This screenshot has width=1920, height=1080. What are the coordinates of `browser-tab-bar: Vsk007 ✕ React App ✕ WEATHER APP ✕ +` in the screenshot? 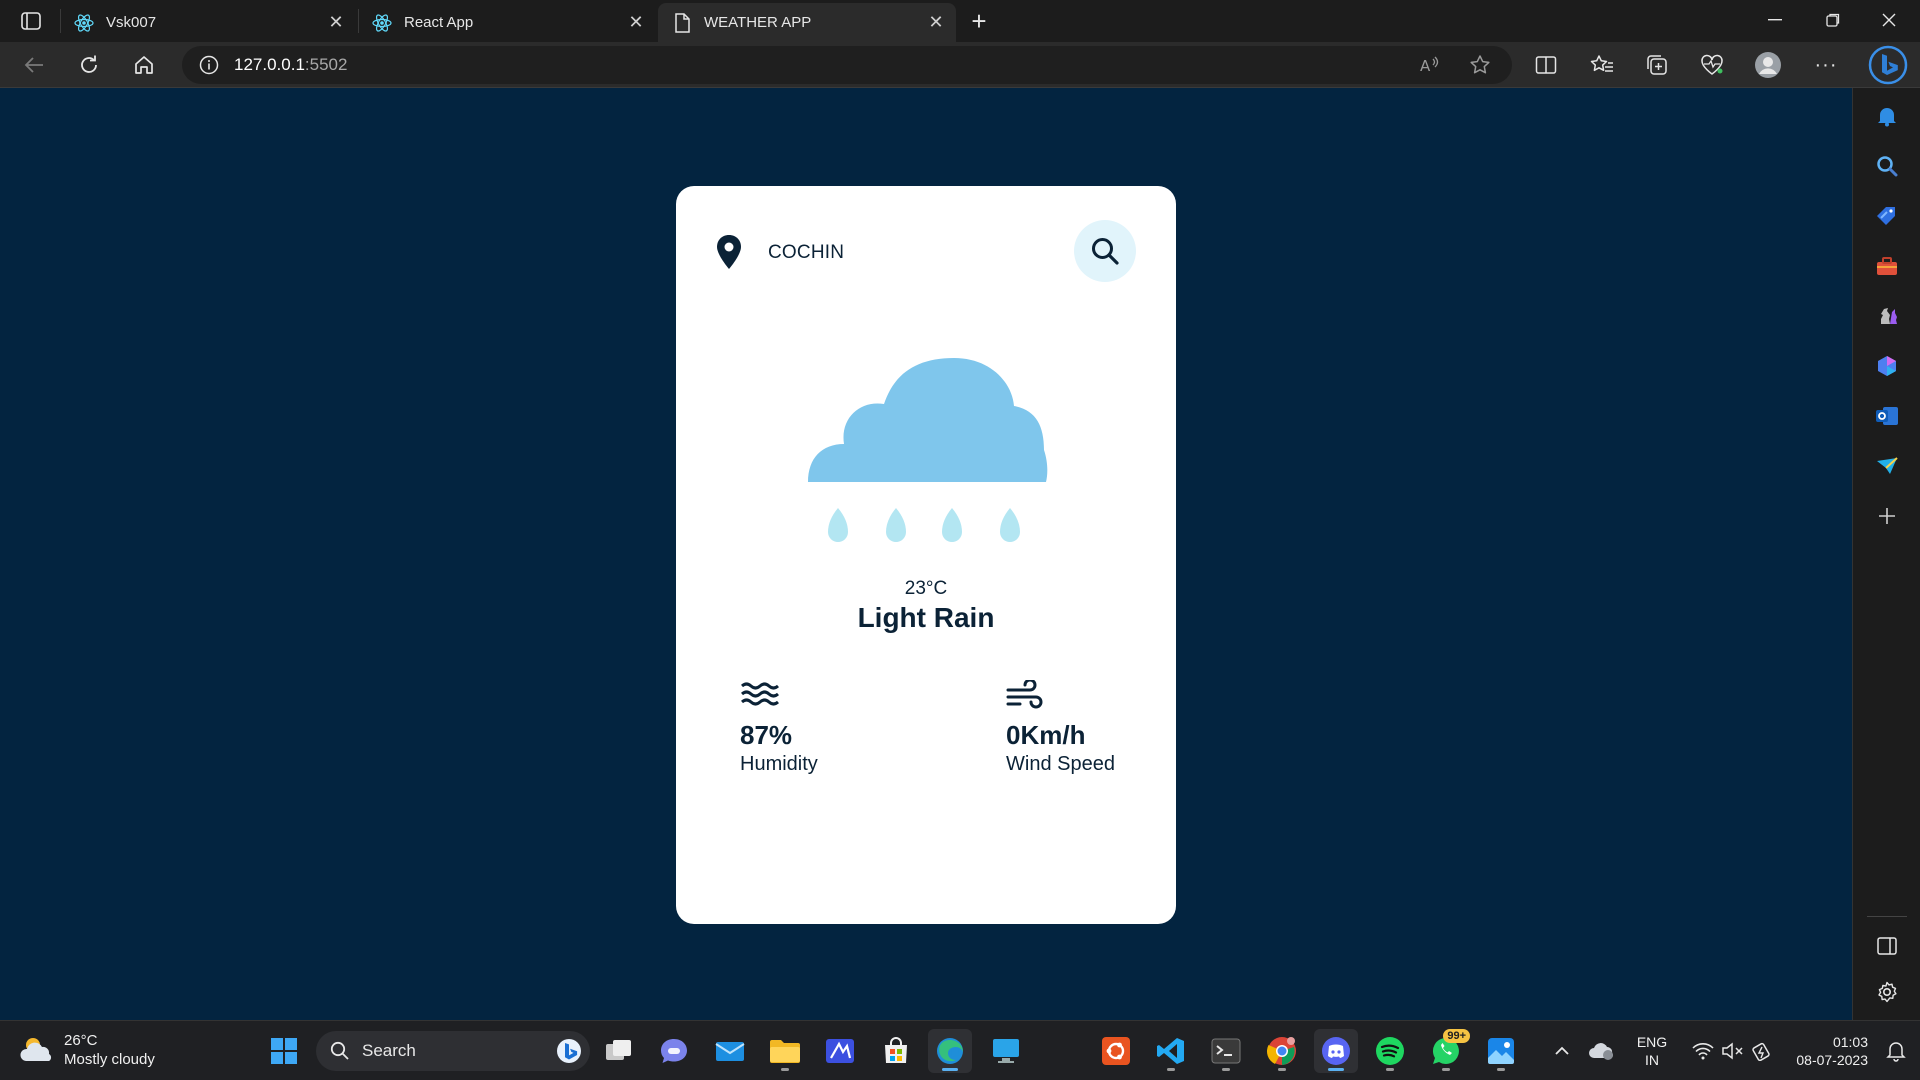 It's located at (960, 21).